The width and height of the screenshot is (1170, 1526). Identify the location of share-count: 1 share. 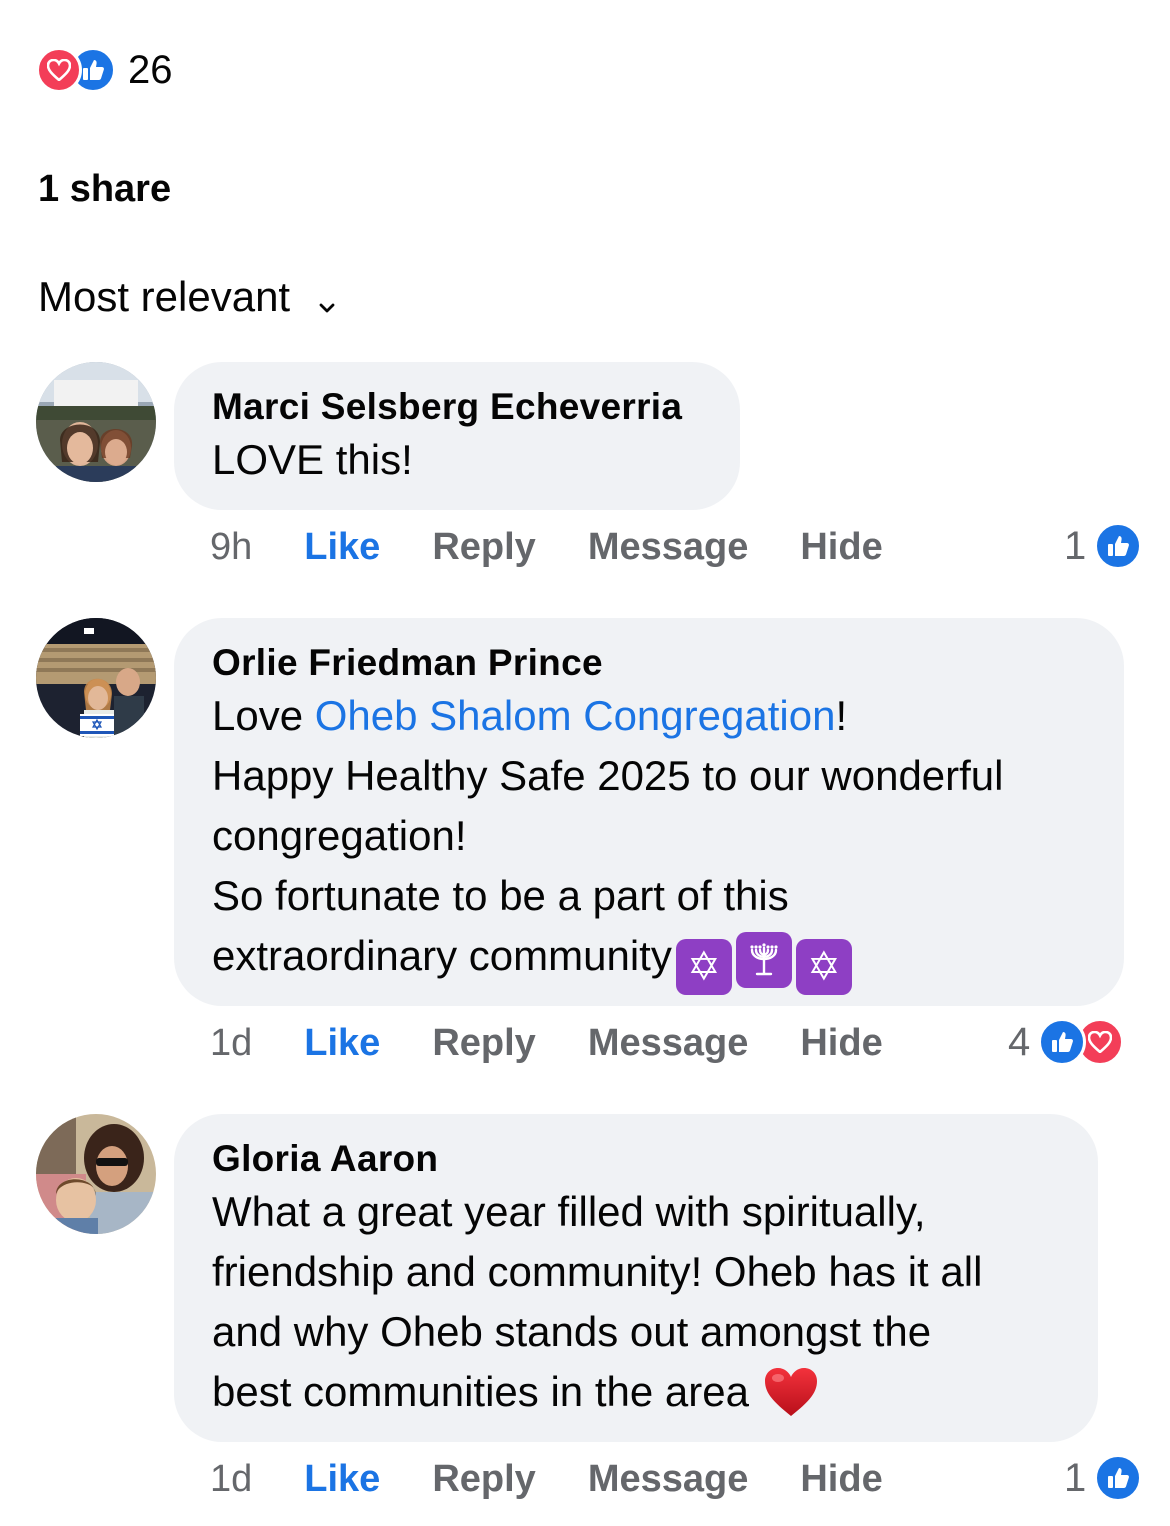
(104, 189).